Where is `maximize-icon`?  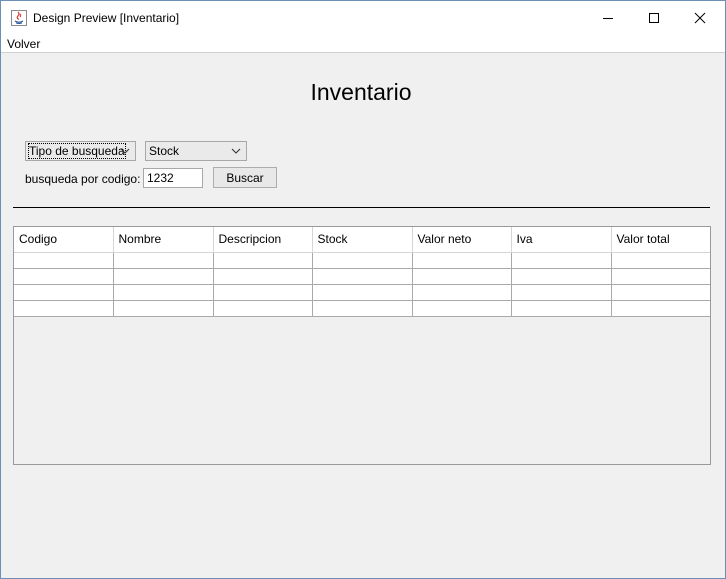 maximize-icon is located at coordinates (654, 18).